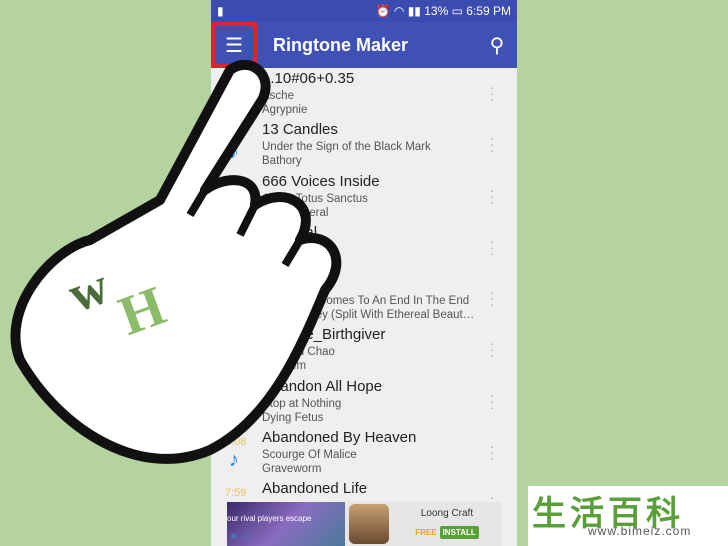  I want to click on app-bar: ☰ Ringtone Maker ⚲, so click(364, 45).